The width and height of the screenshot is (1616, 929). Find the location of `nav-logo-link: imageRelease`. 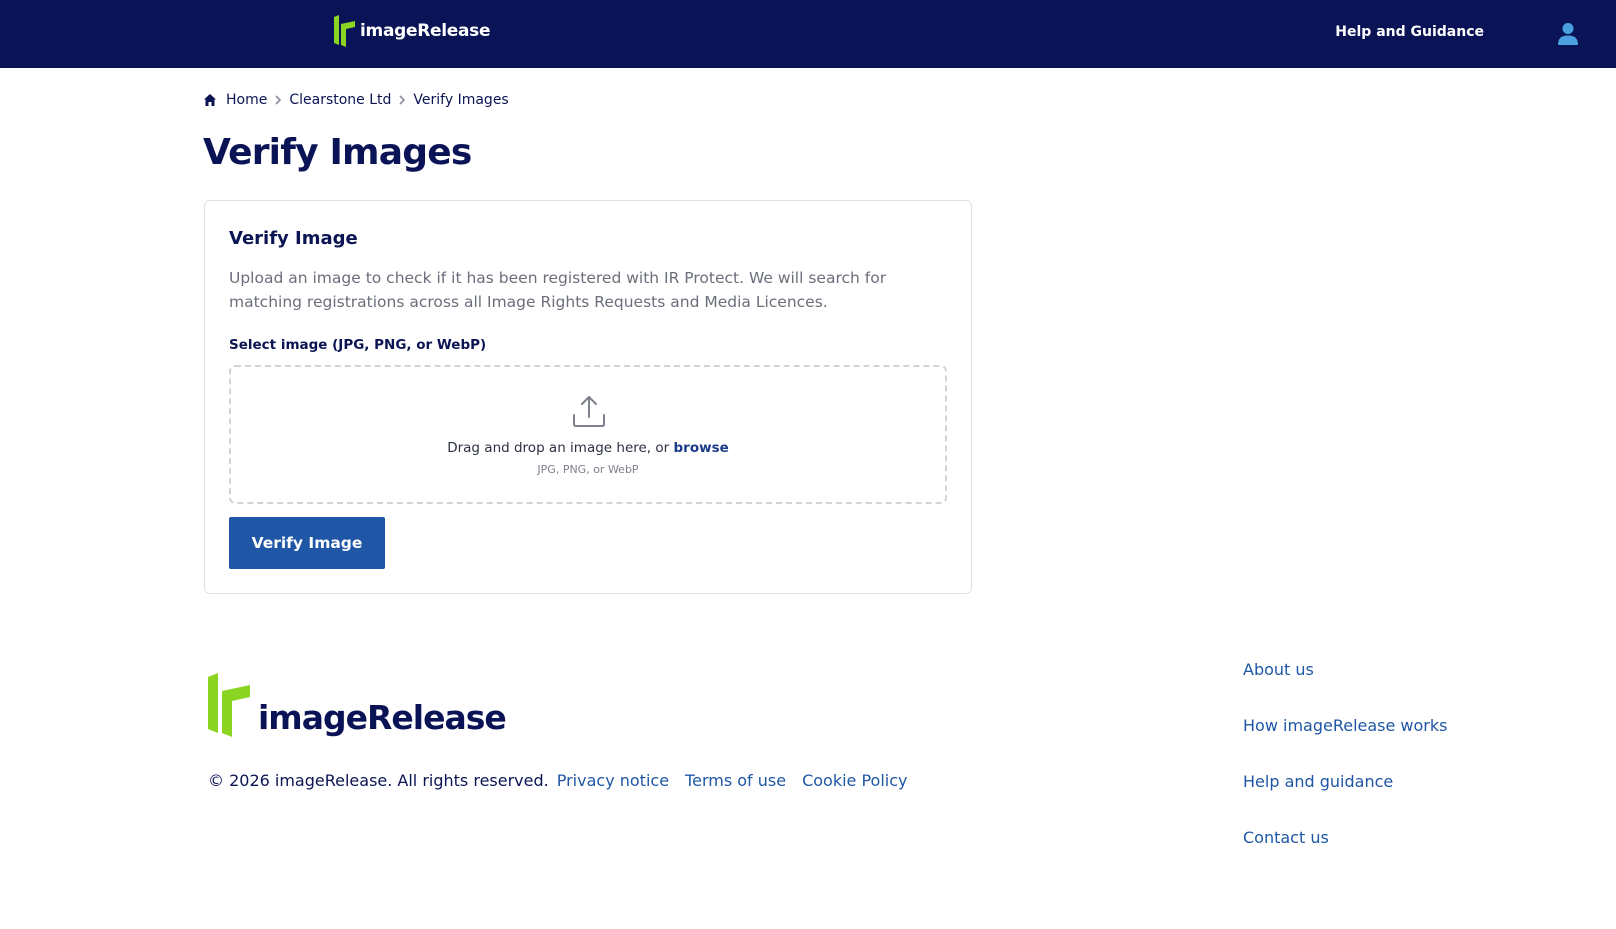

nav-logo-link: imageRelease is located at coordinates (412, 31).